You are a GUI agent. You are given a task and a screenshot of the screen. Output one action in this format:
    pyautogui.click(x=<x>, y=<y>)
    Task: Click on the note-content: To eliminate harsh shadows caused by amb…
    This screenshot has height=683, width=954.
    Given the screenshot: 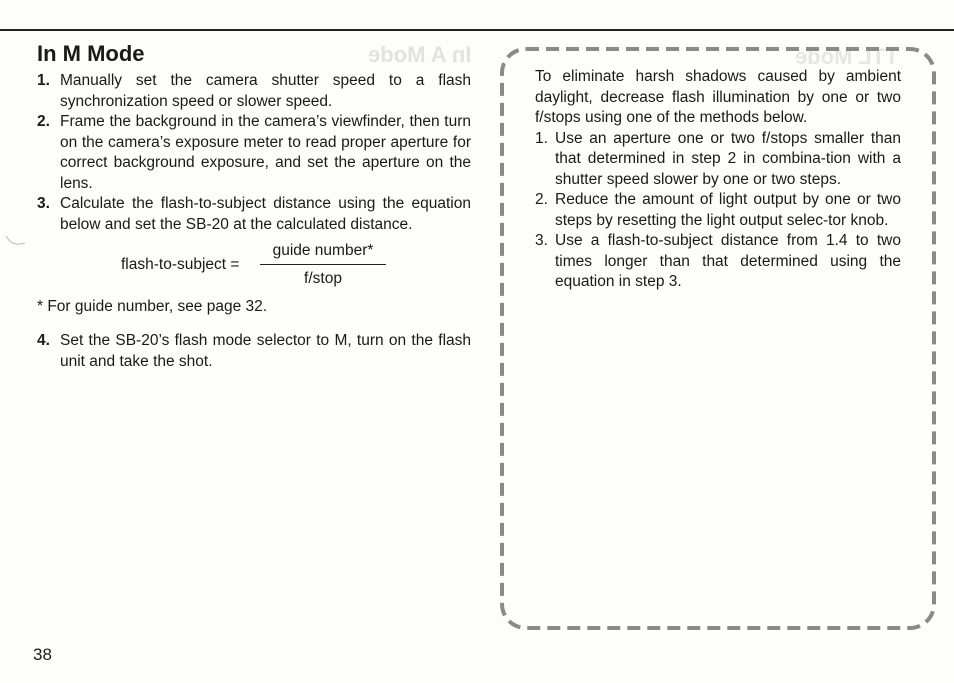 What is the action you would take?
    pyautogui.click(x=718, y=180)
    